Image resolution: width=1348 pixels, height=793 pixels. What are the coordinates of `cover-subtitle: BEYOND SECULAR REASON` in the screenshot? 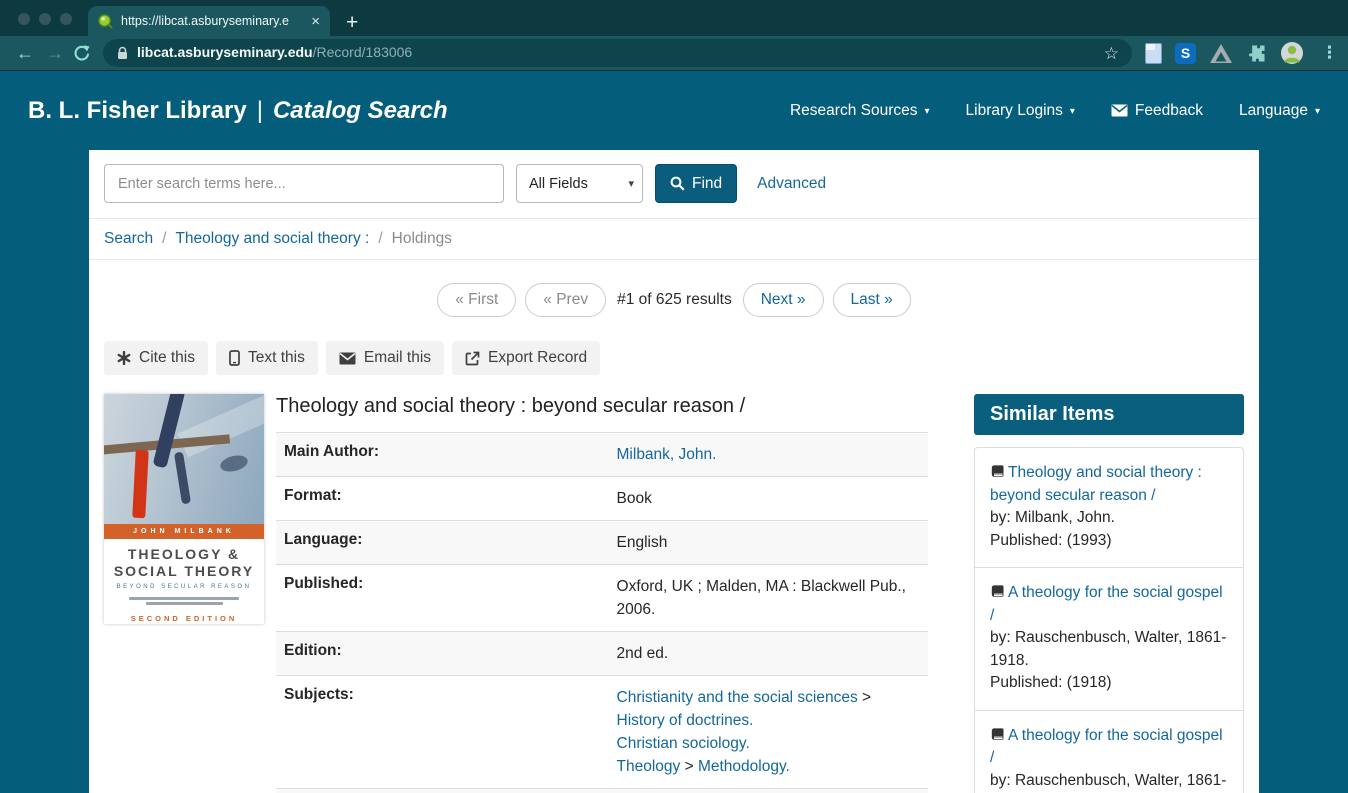 It's located at (184, 587).